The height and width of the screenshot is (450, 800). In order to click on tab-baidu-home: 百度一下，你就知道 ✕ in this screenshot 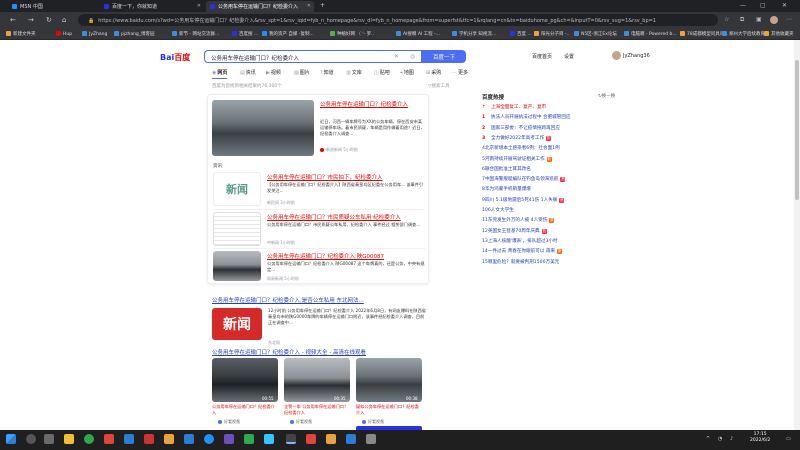, I will do `click(152, 6)`.